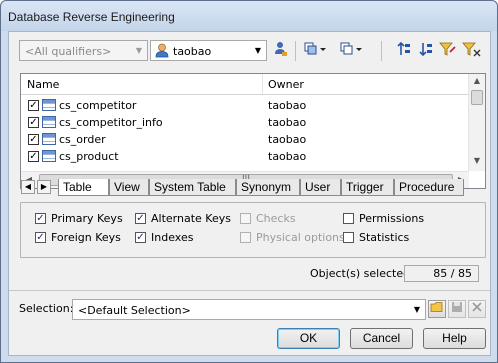  I want to click on statistics-label: Statistics, so click(384, 237).